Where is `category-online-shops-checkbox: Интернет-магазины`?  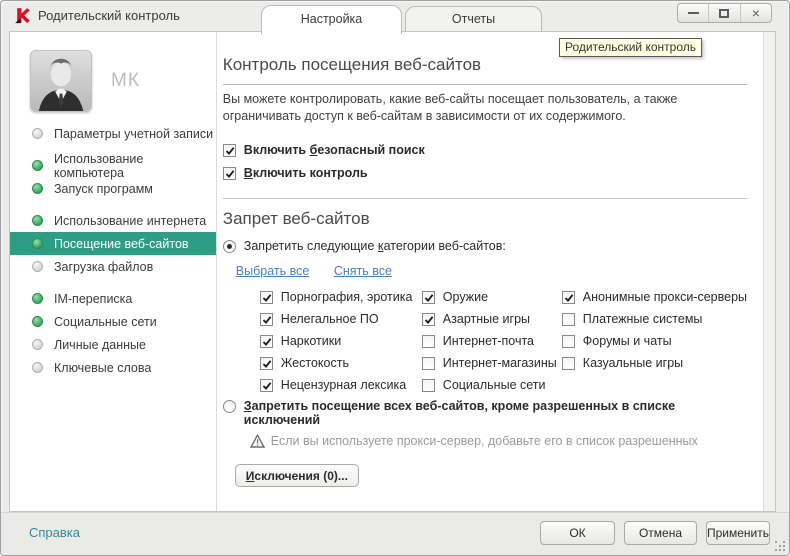 category-online-shops-checkbox: Интернет-магазины is located at coordinates (491, 363).